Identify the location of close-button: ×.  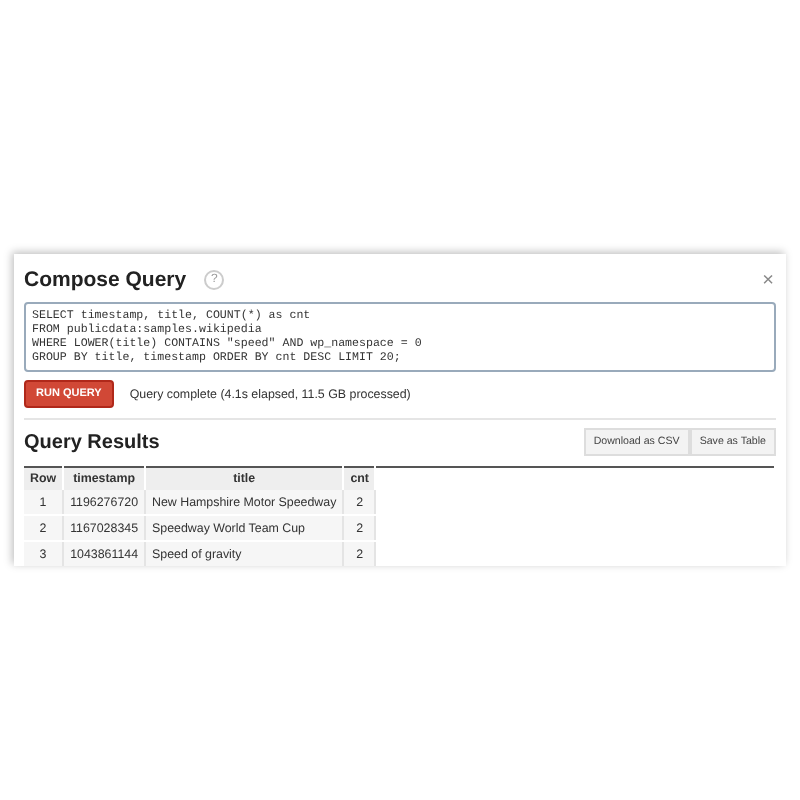
(768, 280).